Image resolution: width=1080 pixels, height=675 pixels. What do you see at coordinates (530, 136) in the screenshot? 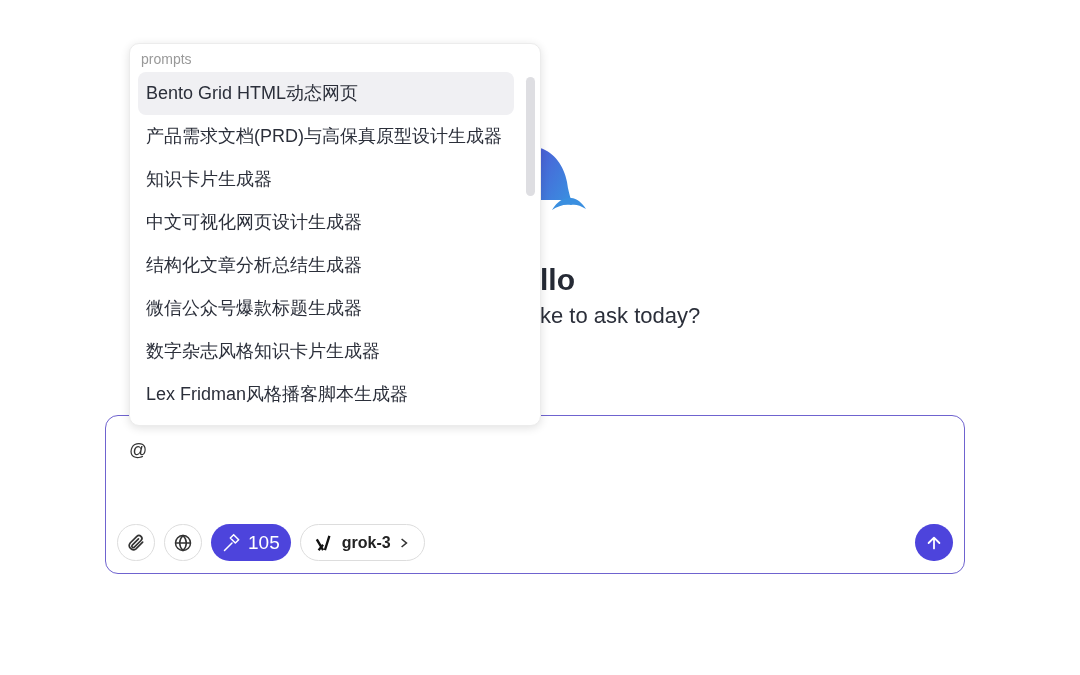
I see `scrollbar` at bounding box center [530, 136].